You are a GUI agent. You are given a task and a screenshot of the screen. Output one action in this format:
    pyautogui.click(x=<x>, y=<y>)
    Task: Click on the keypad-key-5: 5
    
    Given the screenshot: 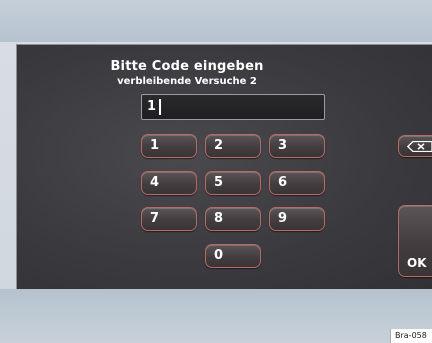 What is the action you would take?
    pyautogui.click(x=233, y=183)
    